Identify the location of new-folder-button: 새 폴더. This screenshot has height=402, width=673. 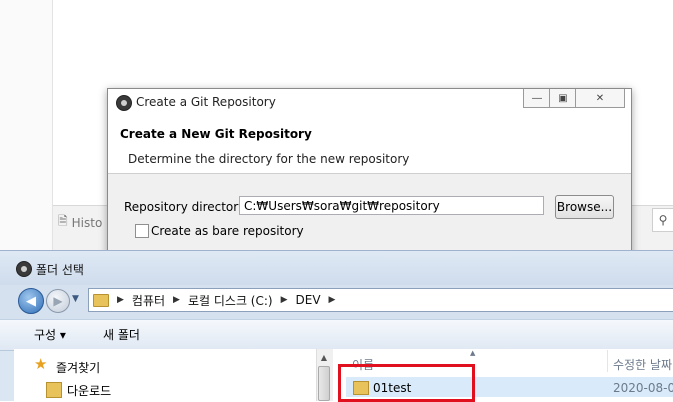
(121, 334).